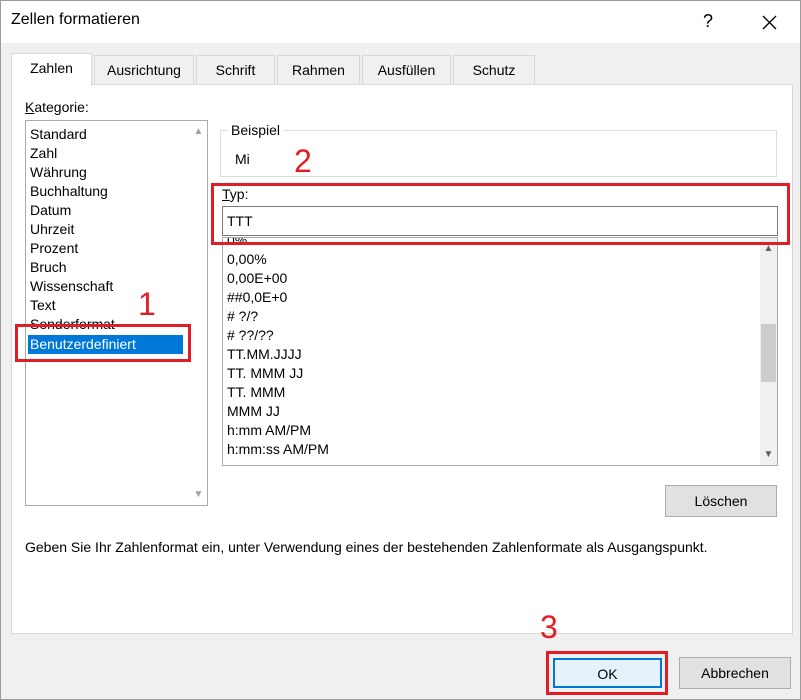  Describe the element at coordinates (58, 134) in the screenshot. I see `category-item-standard: Standard` at that location.